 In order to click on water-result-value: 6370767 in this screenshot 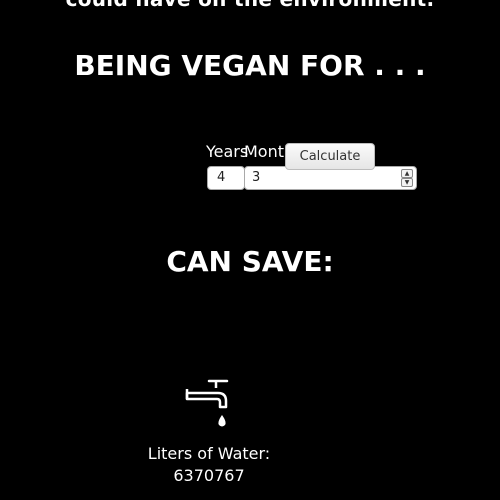, I will do `click(209, 475)`.